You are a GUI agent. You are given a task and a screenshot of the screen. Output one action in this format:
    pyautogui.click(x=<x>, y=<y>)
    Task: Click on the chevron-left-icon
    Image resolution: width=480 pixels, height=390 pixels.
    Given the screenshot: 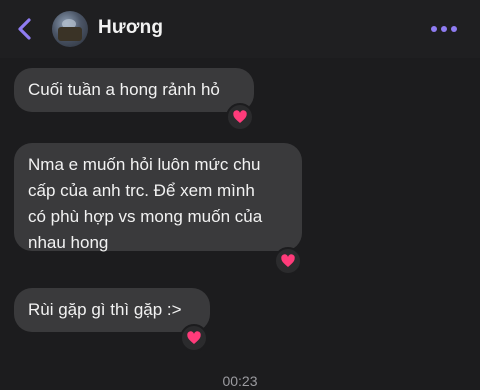 What is the action you would take?
    pyautogui.click(x=24, y=29)
    